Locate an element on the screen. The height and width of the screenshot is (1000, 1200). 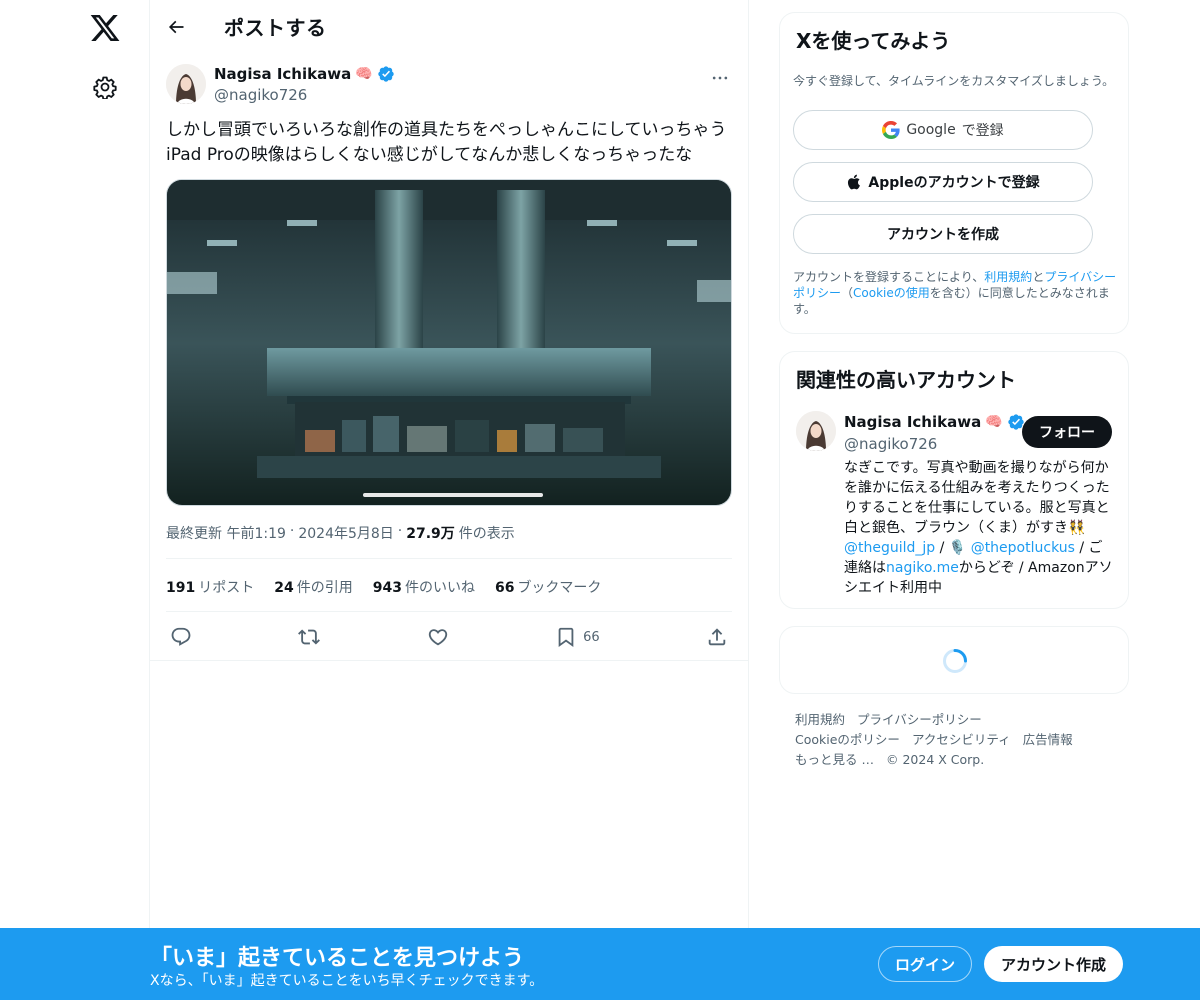
post-actions: 66 is located at coordinates (449, 637).